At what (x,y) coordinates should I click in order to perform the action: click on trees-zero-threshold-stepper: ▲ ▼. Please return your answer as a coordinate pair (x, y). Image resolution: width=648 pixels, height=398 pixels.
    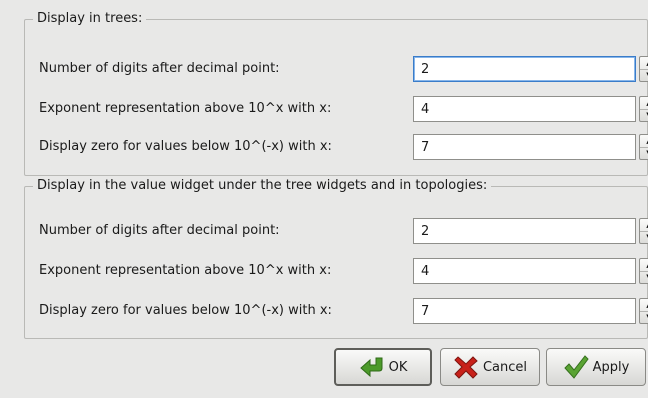
    Looking at the image, I should click on (643, 147).